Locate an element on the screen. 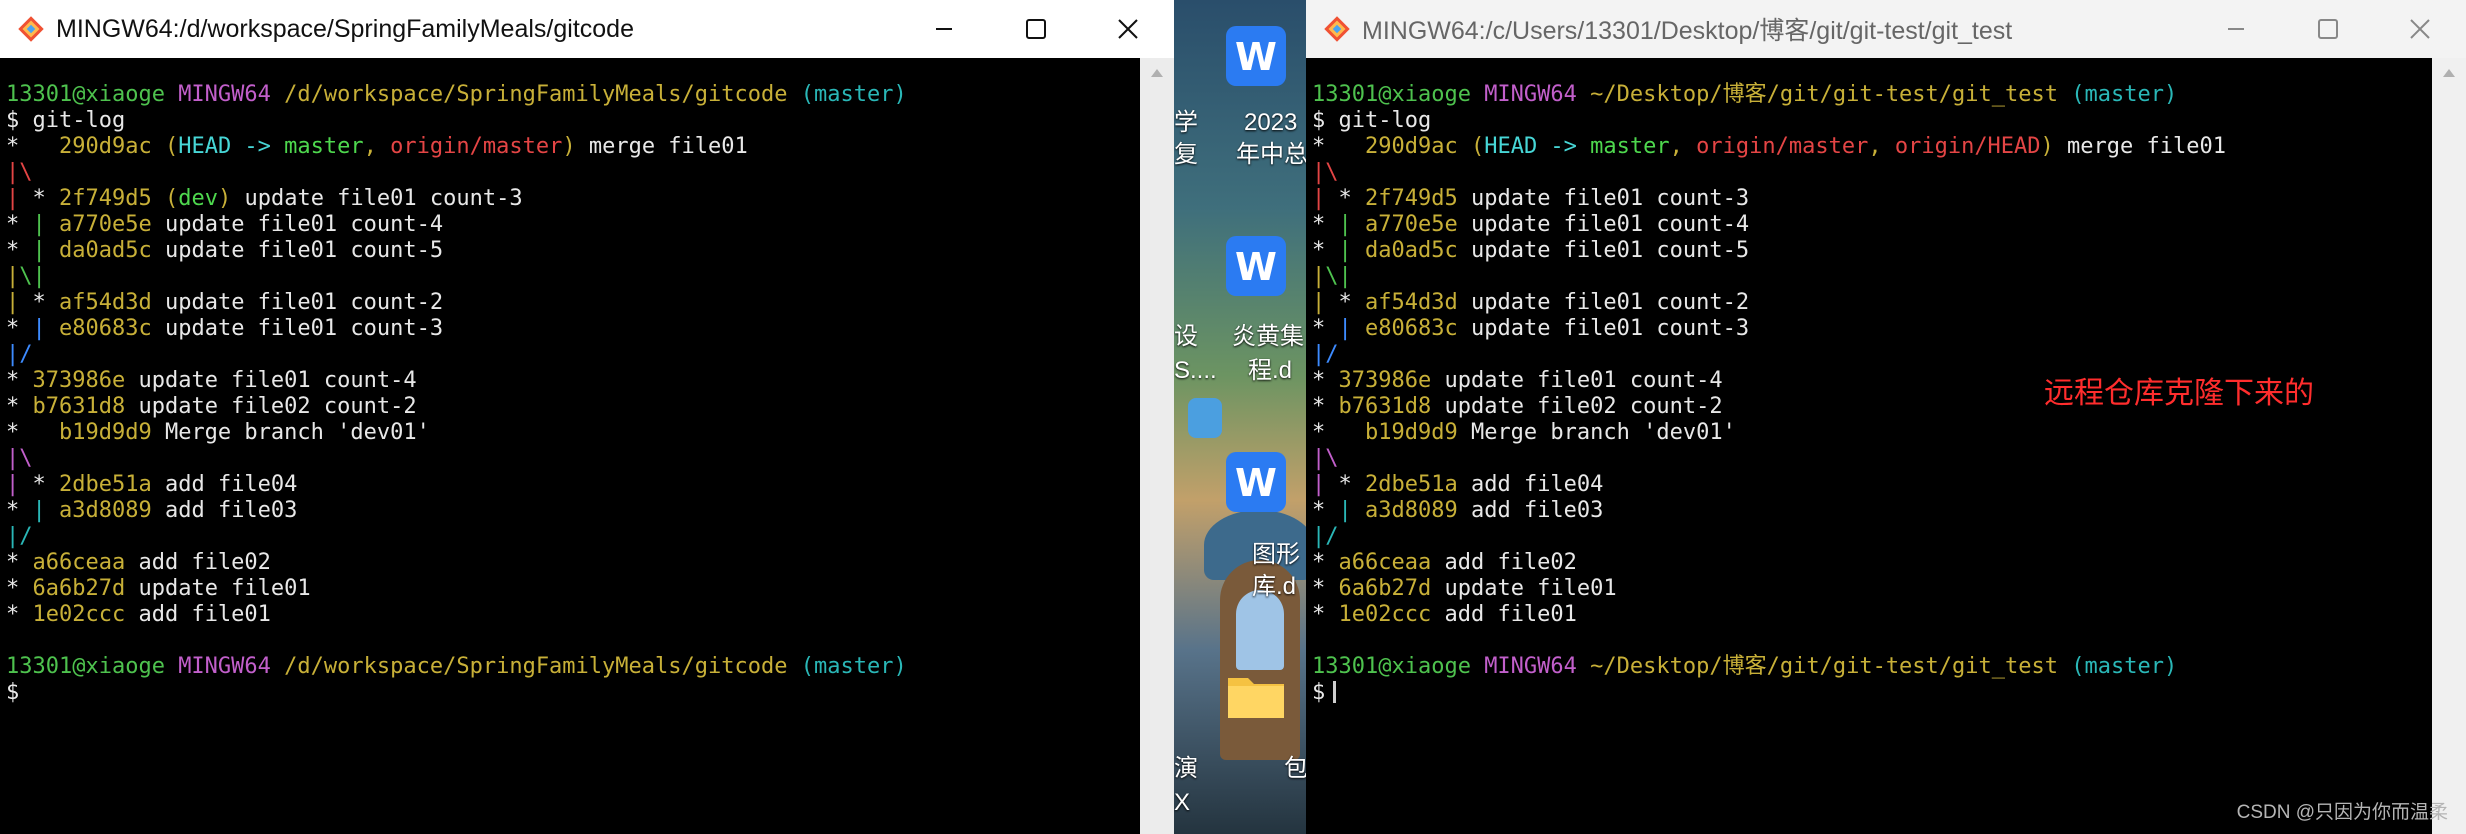 This screenshot has height=834, width=2466. terminal-line: * | a3d8089 add file03 is located at coordinates (1769, 511).